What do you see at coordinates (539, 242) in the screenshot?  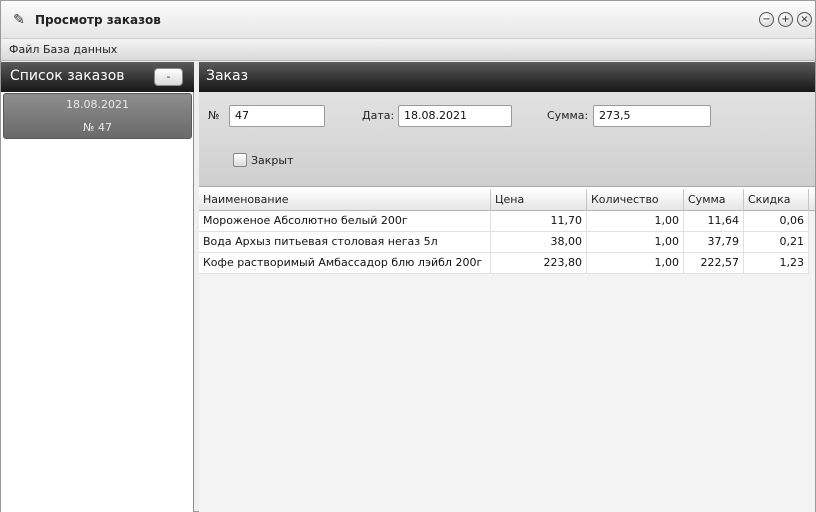 I see `cell-price: 38,00` at bounding box center [539, 242].